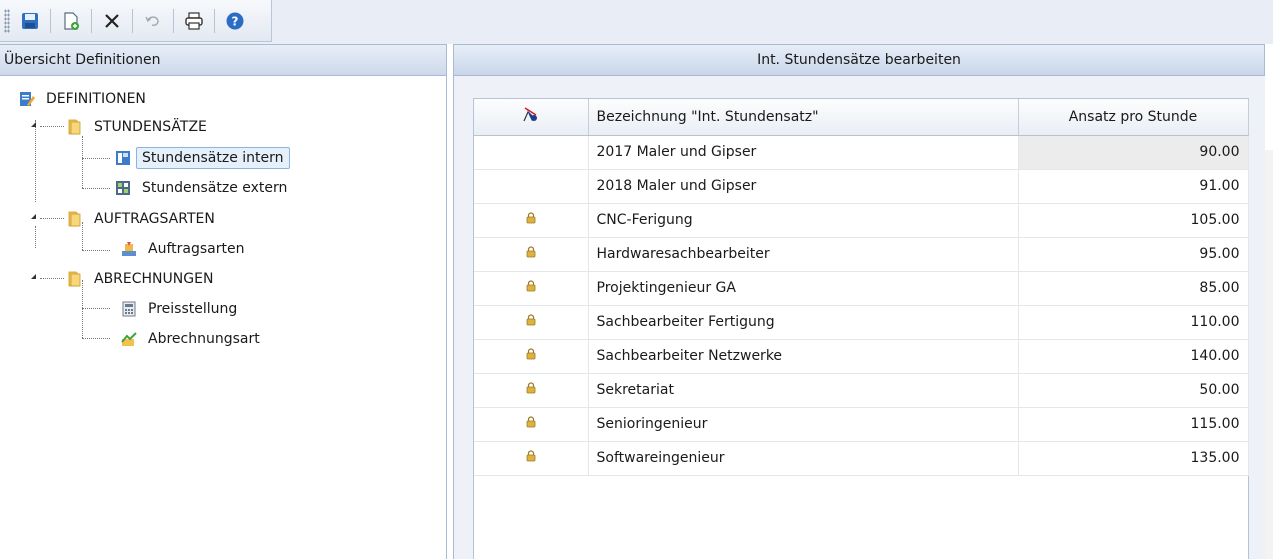  Describe the element at coordinates (7, 20) in the screenshot. I see `toolbar-grip` at that location.